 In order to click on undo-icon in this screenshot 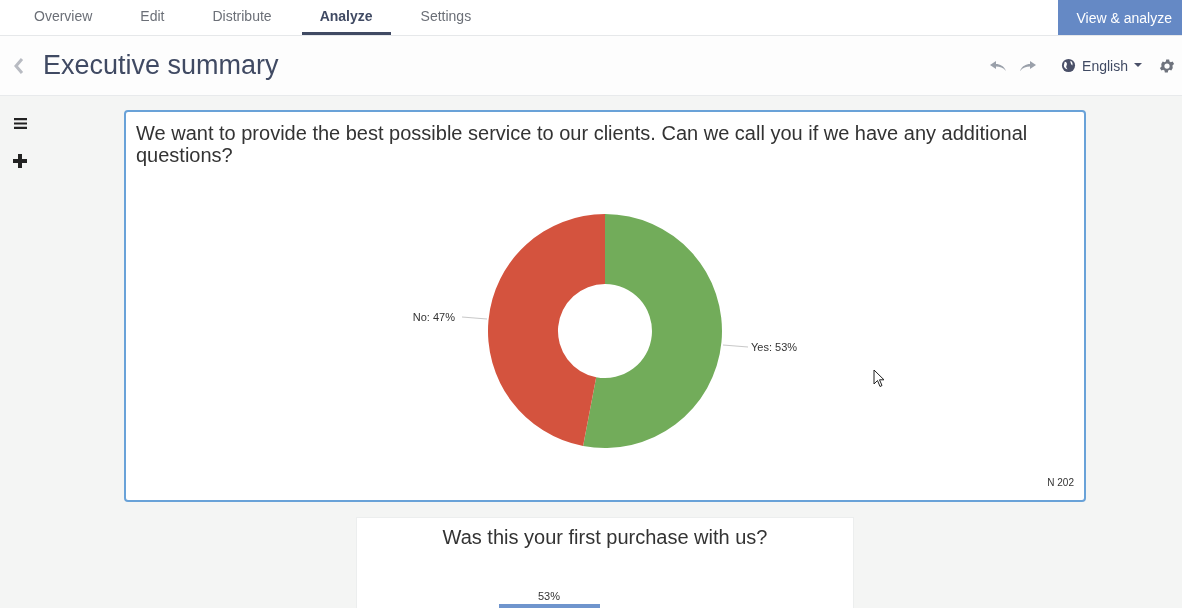, I will do `click(998, 65)`.